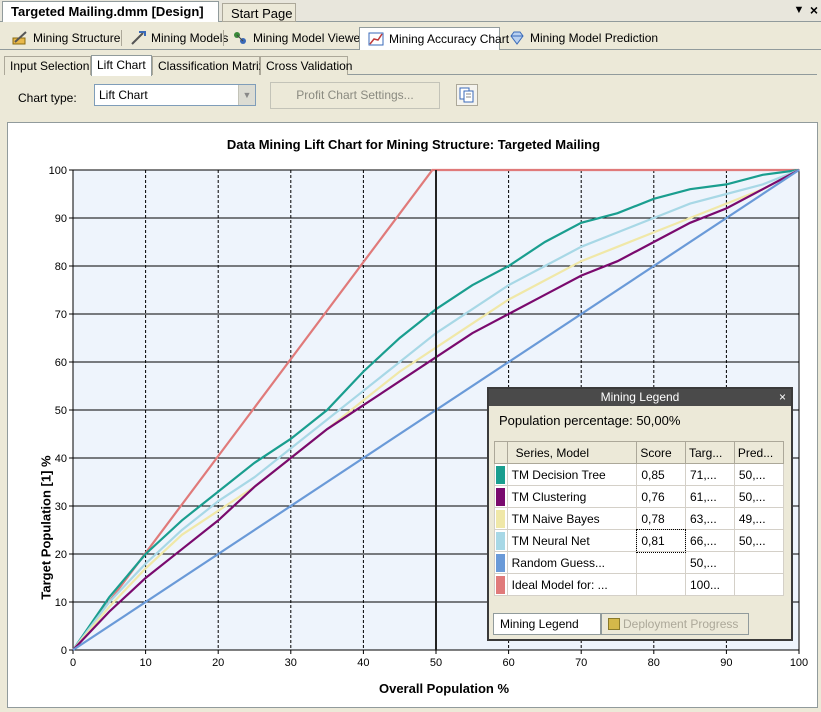 This screenshot has width=821, height=712. What do you see at coordinates (47, 98) in the screenshot?
I see `chart-type-label: Chart type:` at bounding box center [47, 98].